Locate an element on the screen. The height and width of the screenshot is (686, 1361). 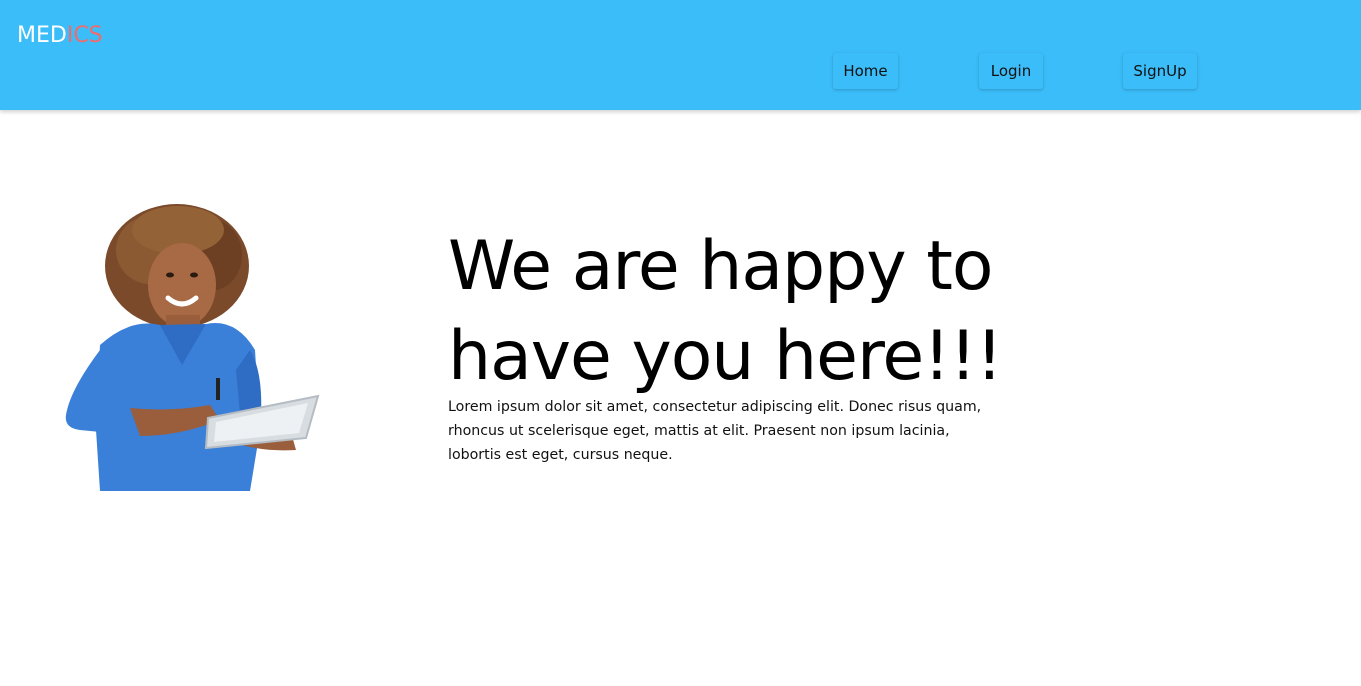
nav-home-button: Home is located at coordinates (865, 71).